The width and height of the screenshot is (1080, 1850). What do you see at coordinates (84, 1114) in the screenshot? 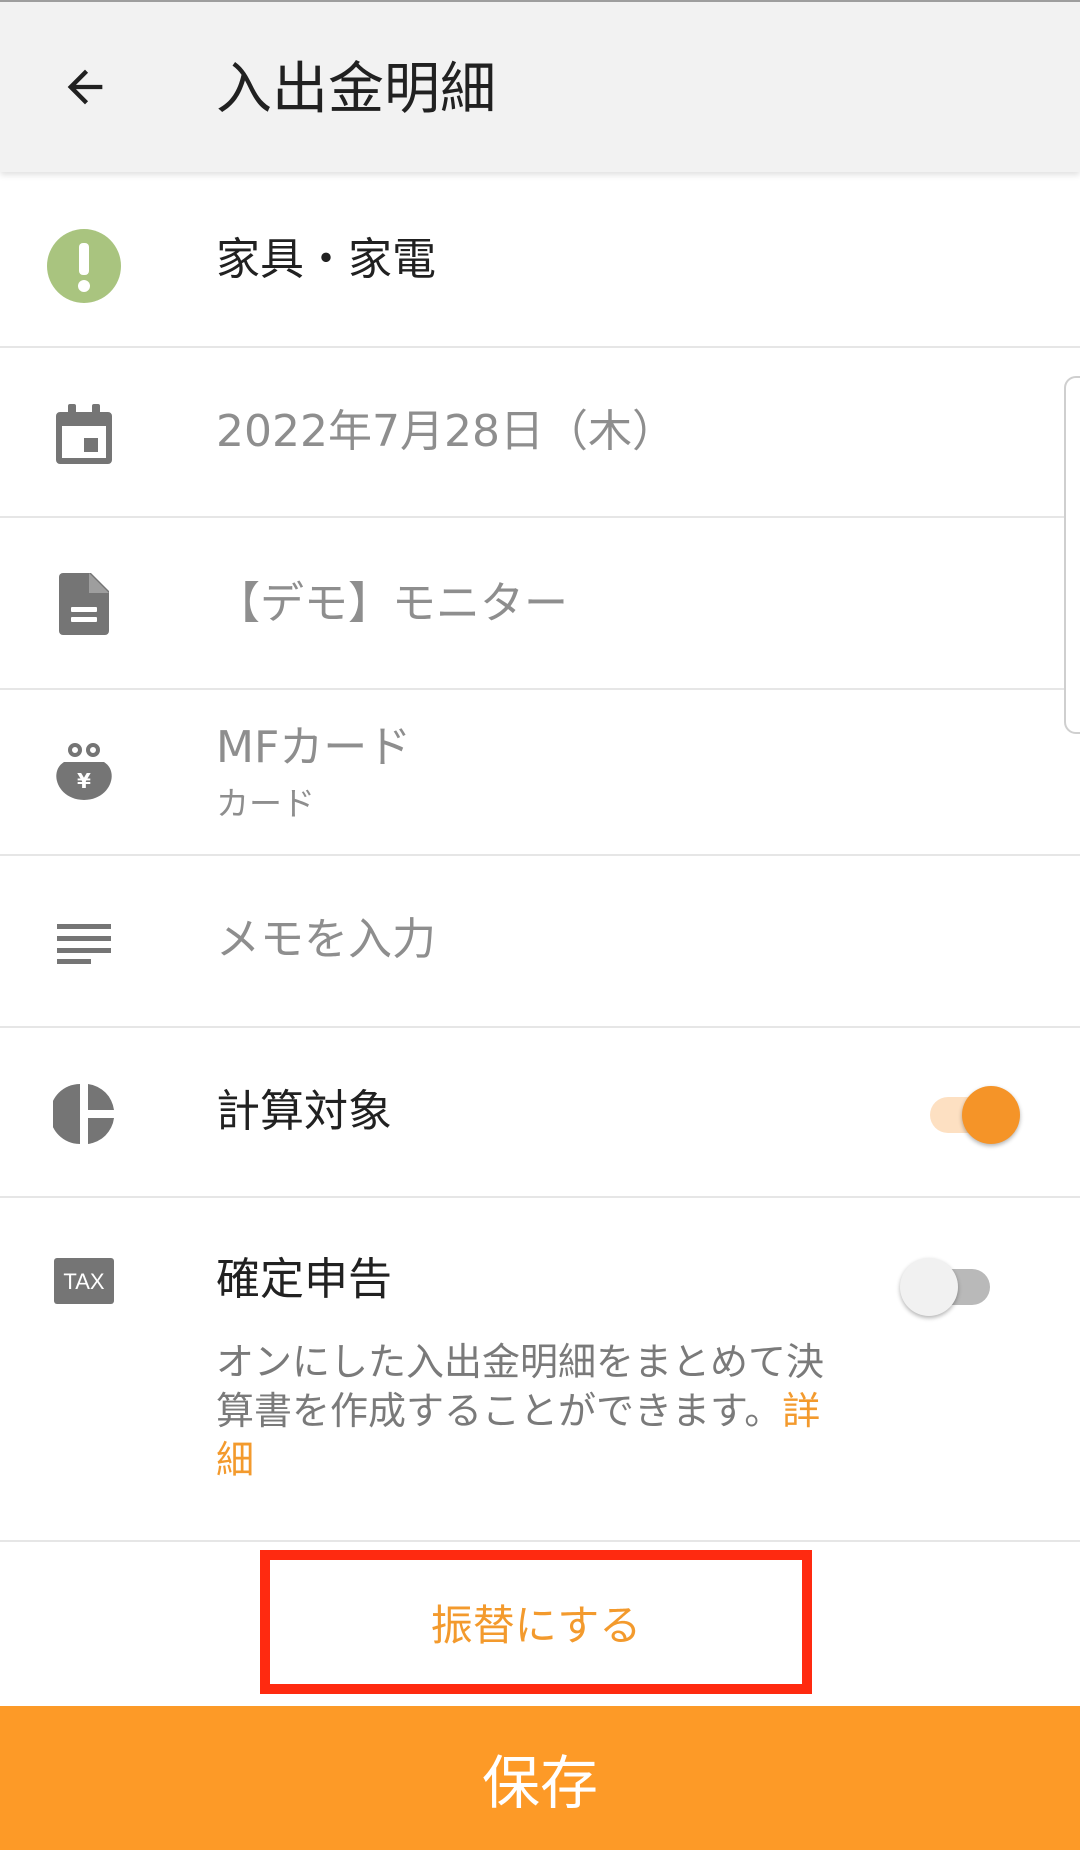
I see `pie-chart-icon` at bounding box center [84, 1114].